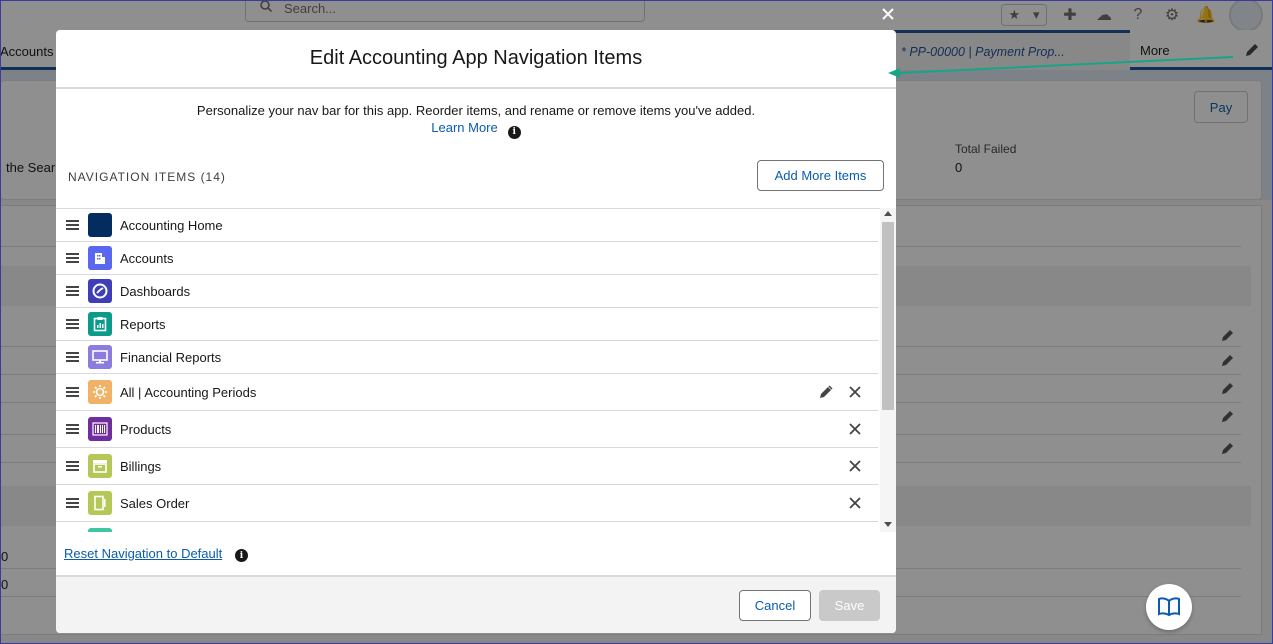 The height and width of the screenshot is (644, 1273). What do you see at coordinates (464, 127) in the screenshot?
I see `learn-more-link: Learn More` at bounding box center [464, 127].